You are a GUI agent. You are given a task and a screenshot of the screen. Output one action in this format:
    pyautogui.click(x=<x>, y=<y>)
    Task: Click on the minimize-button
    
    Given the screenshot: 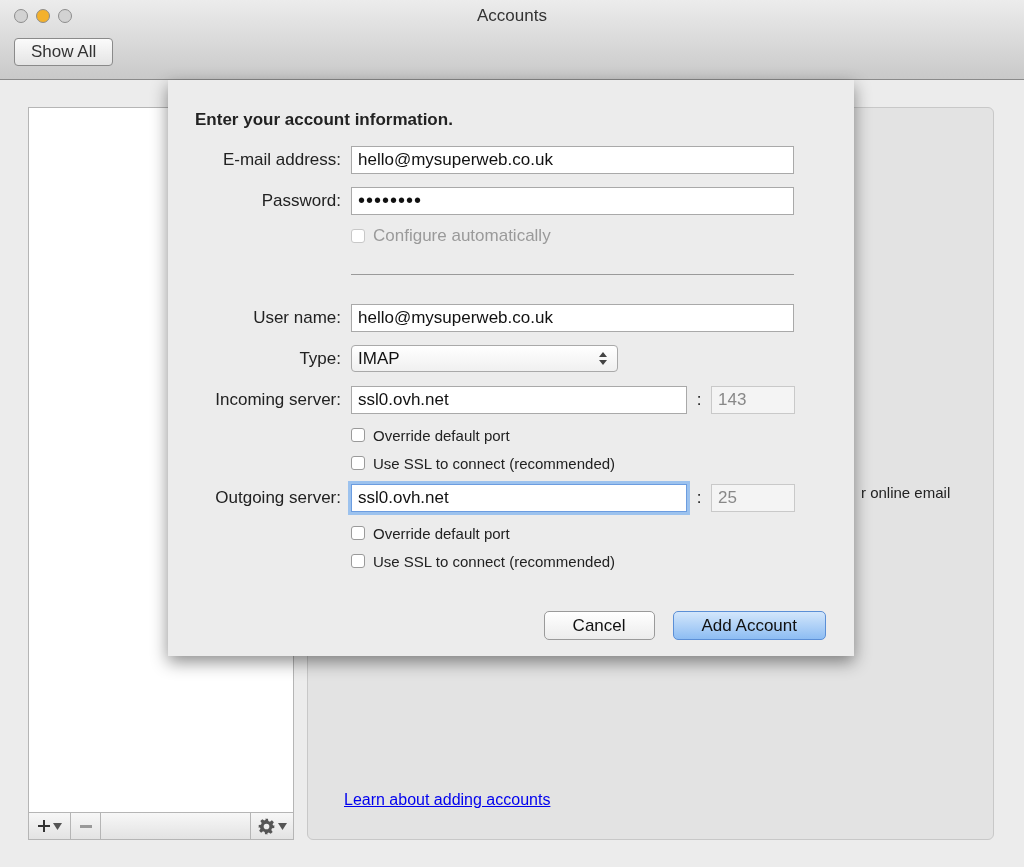 What is the action you would take?
    pyautogui.click(x=43, y=16)
    